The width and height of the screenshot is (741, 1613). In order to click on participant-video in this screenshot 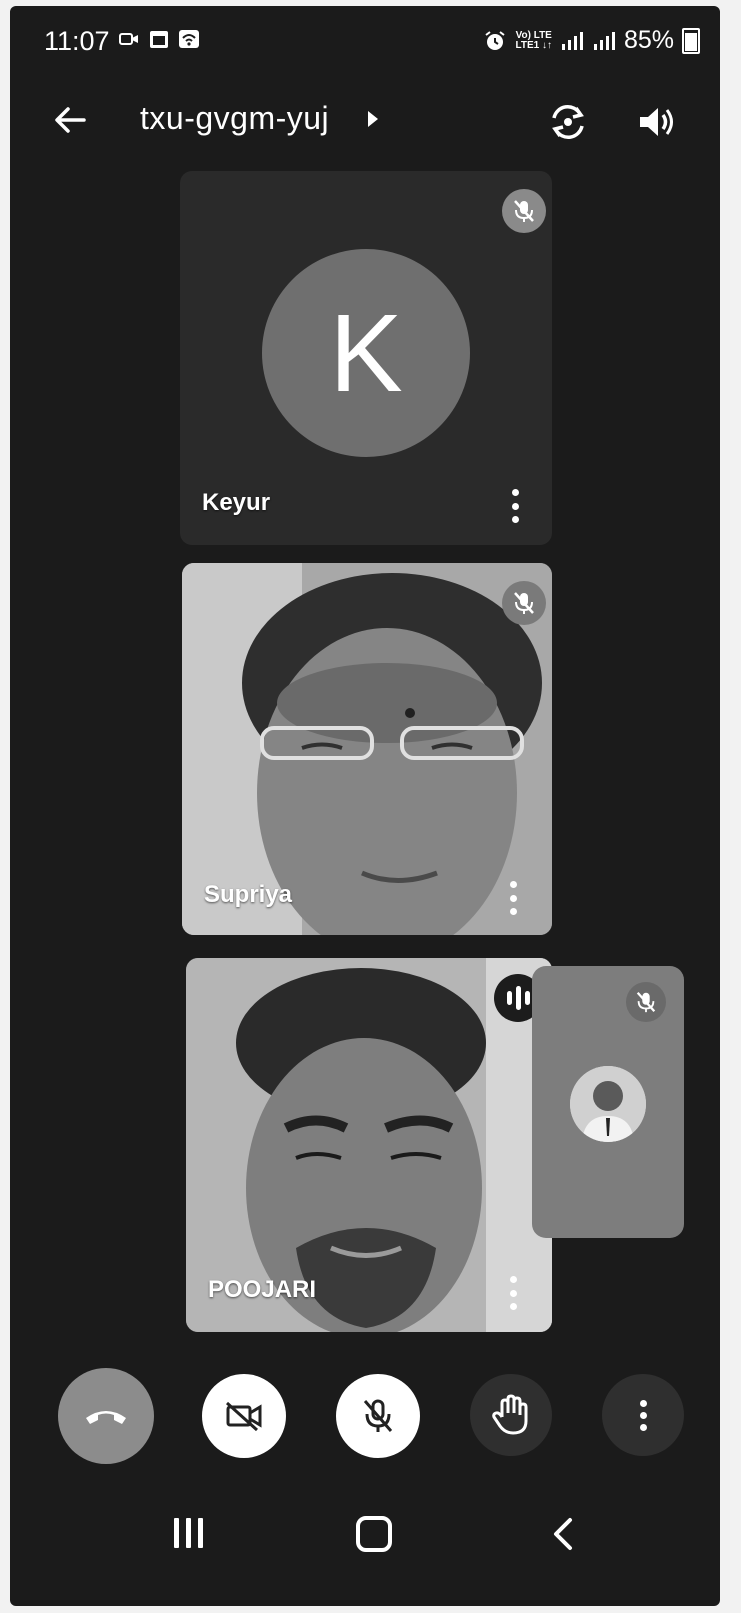, I will do `click(367, 749)`.